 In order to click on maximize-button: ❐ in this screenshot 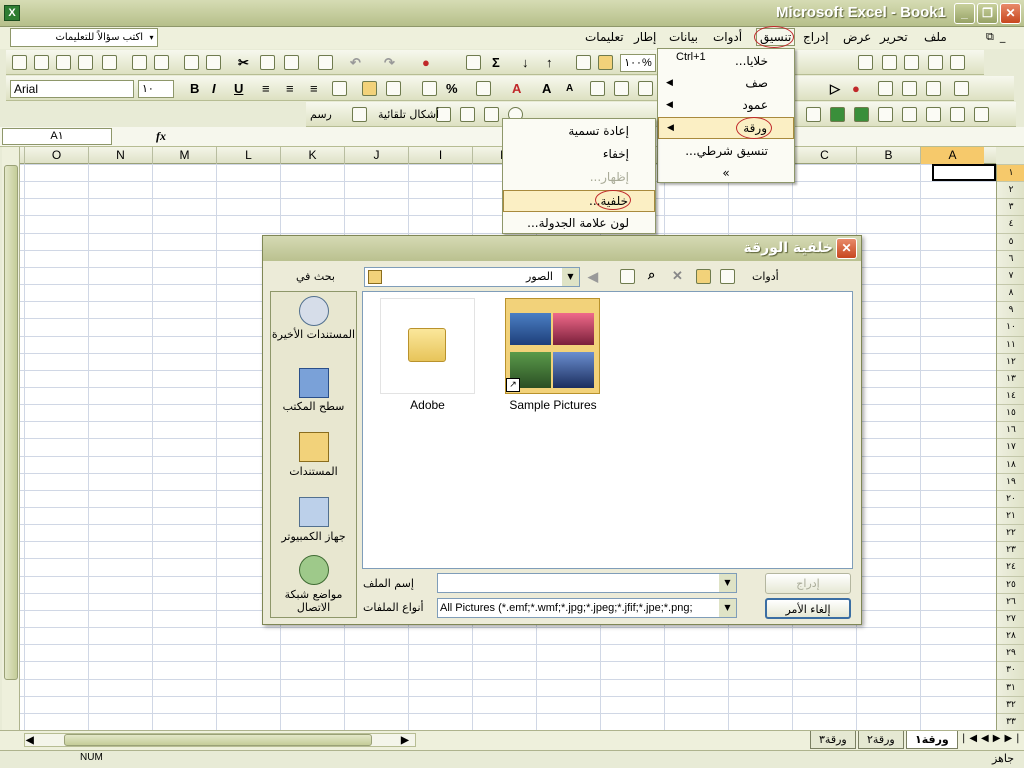, I will do `click(987, 13)`.